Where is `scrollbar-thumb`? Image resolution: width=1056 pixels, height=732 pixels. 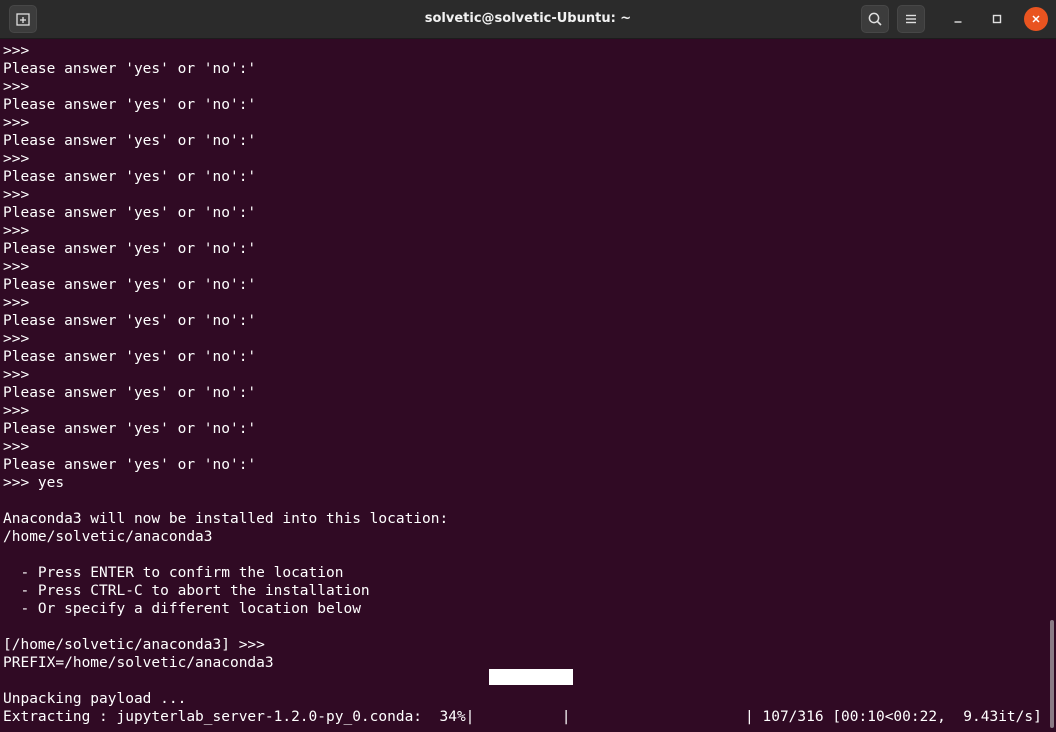 scrollbar-thumb is located at coordinates (1052, 674).